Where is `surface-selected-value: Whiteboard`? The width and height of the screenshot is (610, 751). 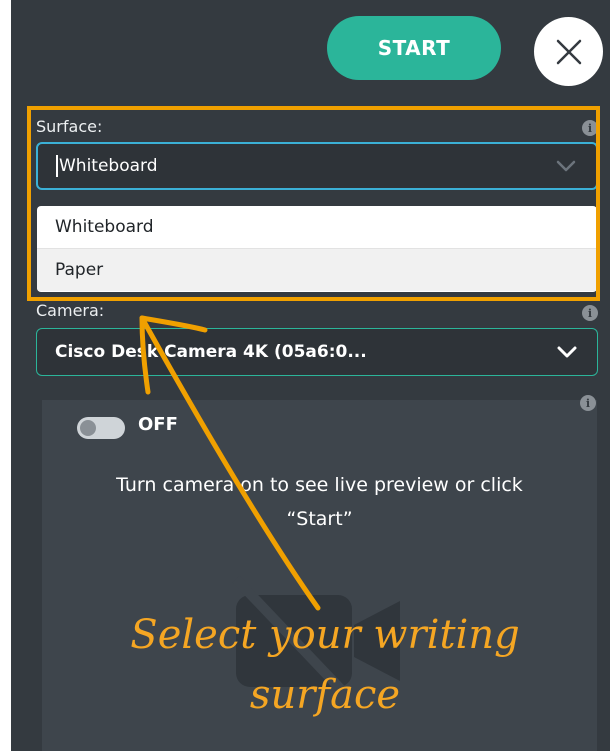 surface-selected-value: Whiteboard is located at coordinates (108, 166).